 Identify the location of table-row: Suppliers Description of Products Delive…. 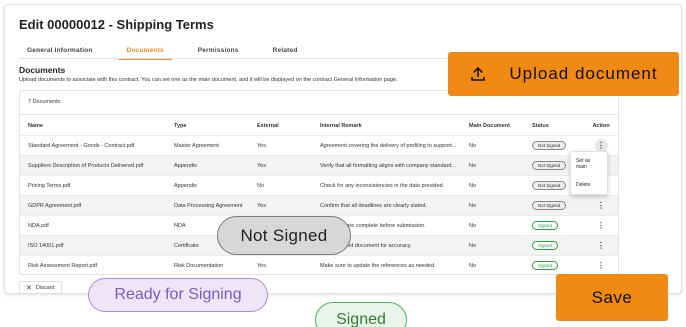
(319, 165).